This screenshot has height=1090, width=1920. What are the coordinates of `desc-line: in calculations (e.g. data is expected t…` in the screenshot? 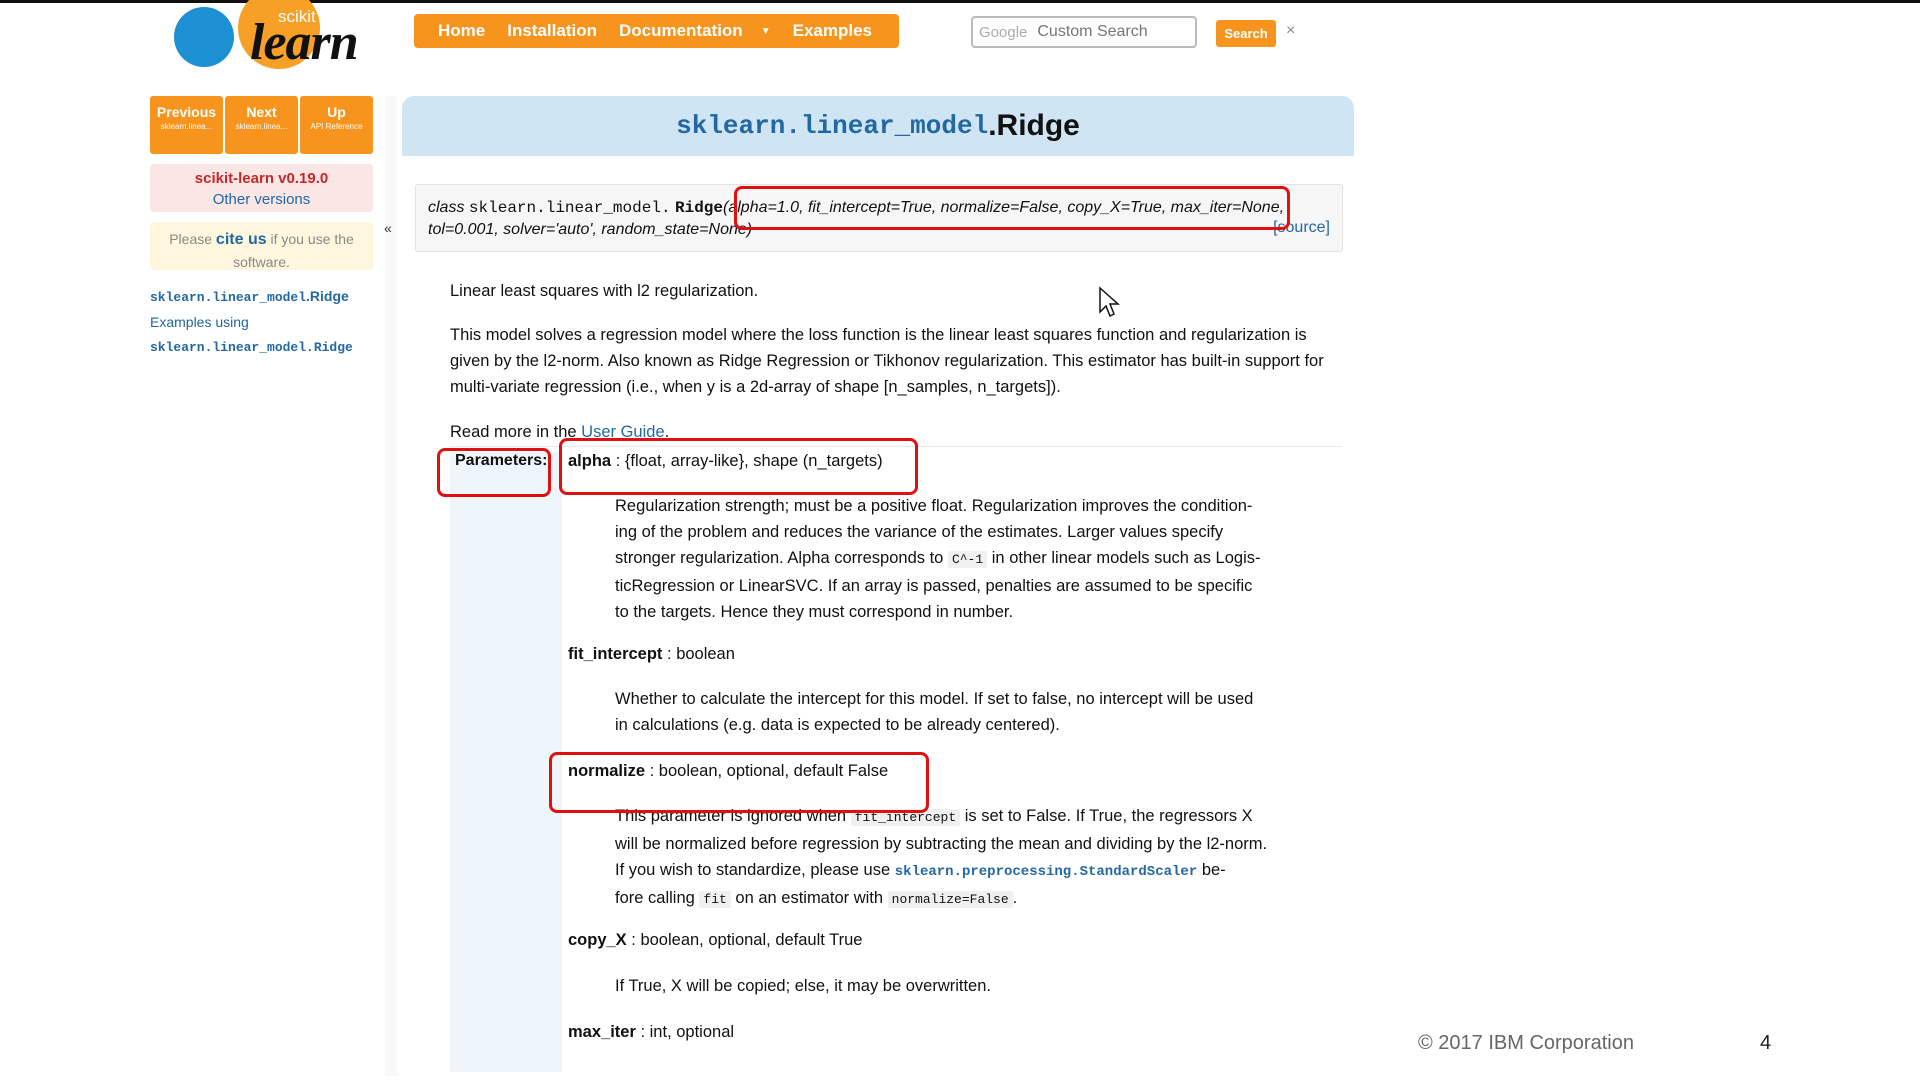 It's located at (837, 725).